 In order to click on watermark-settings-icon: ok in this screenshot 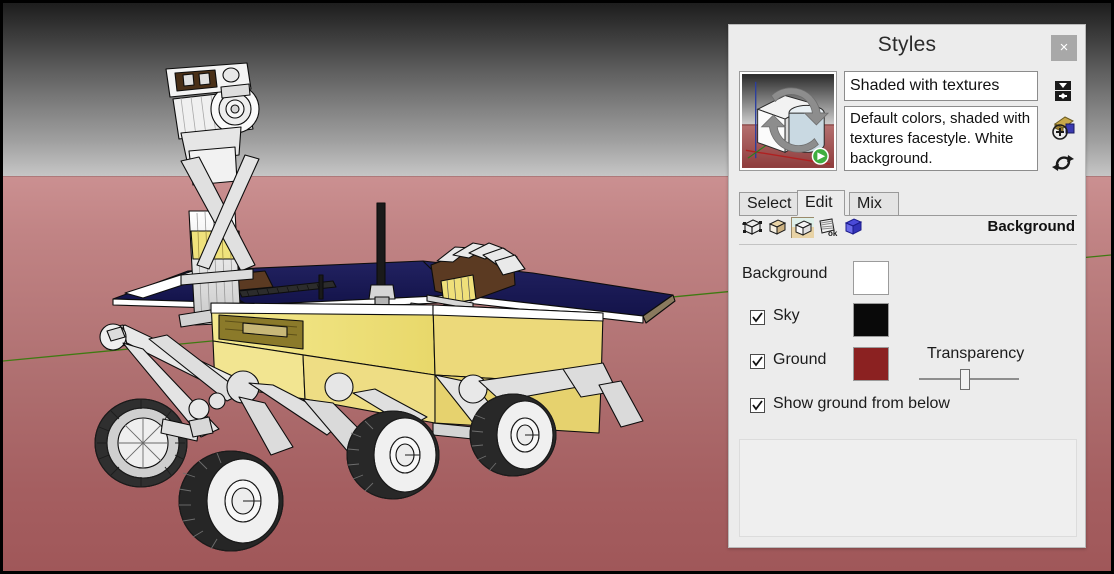, I will do `click(828, 227)`.